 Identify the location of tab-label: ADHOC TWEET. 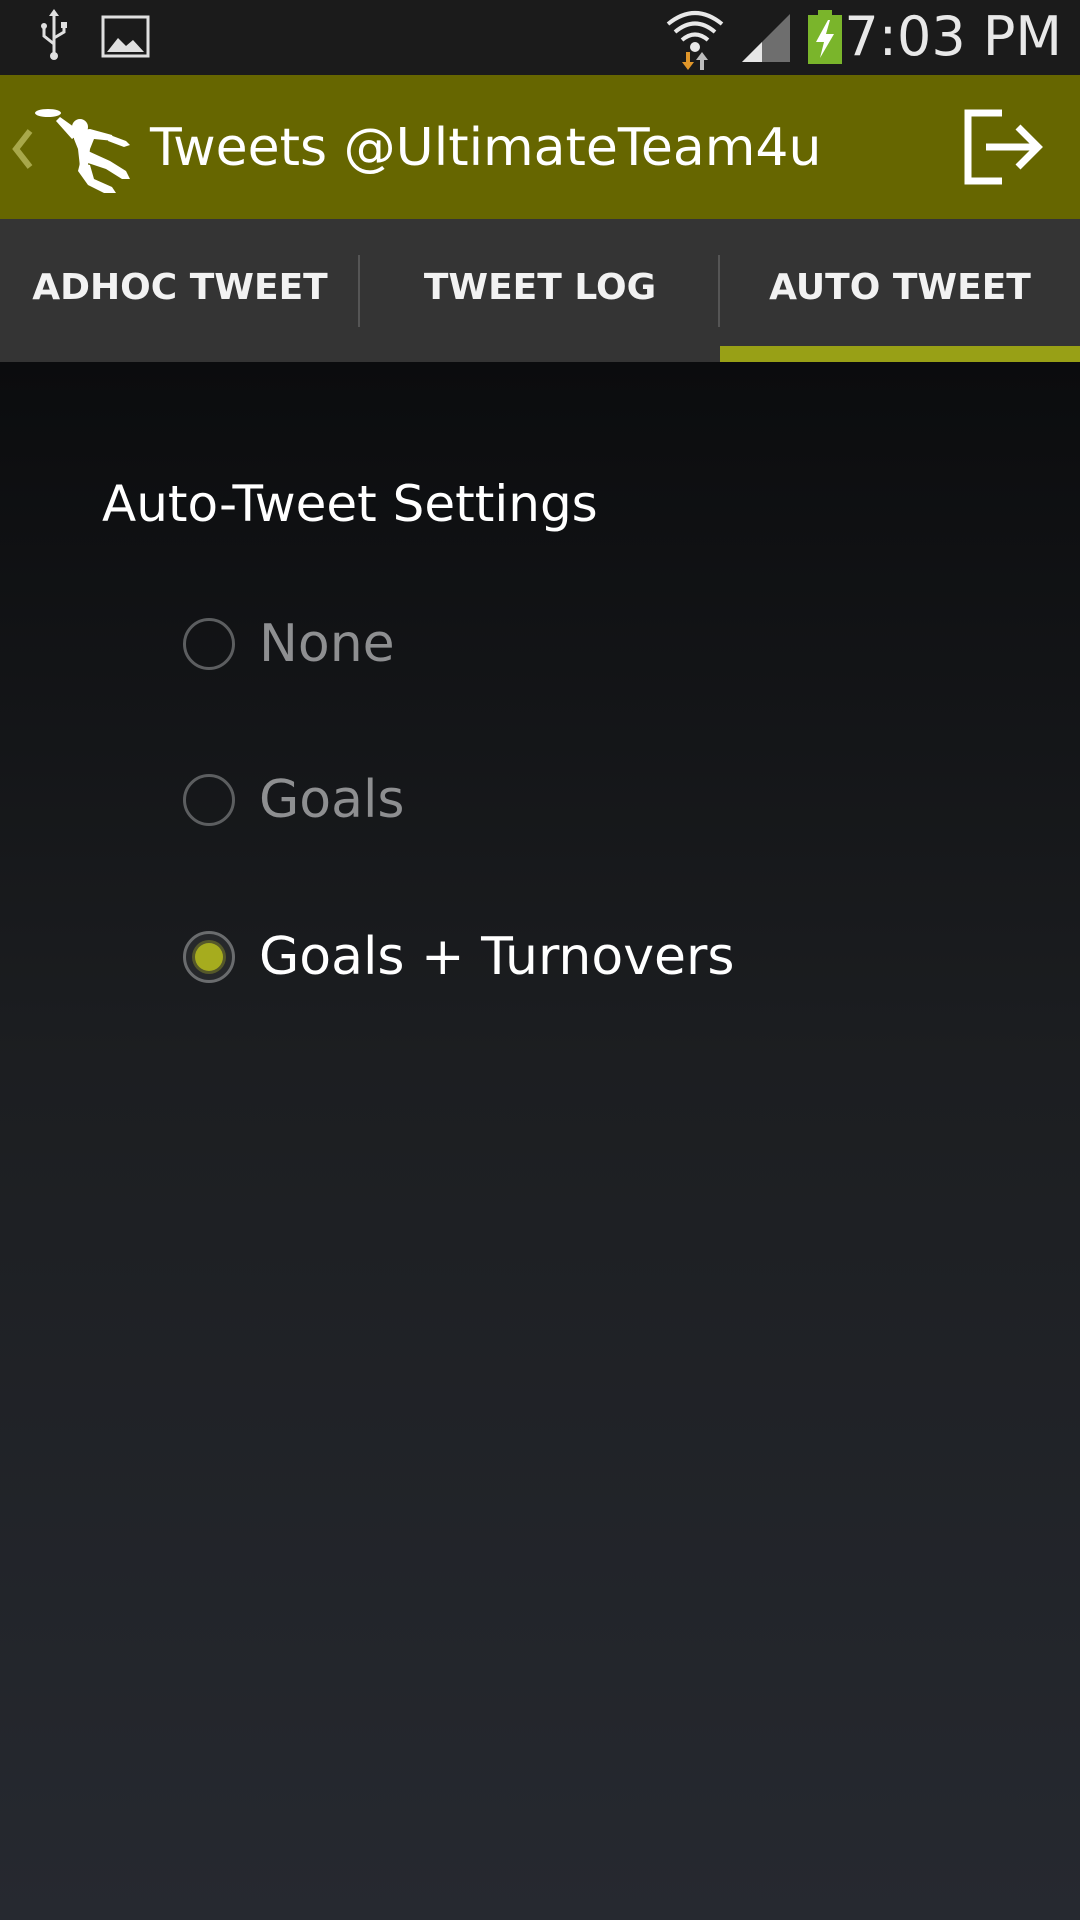
(180, 287).